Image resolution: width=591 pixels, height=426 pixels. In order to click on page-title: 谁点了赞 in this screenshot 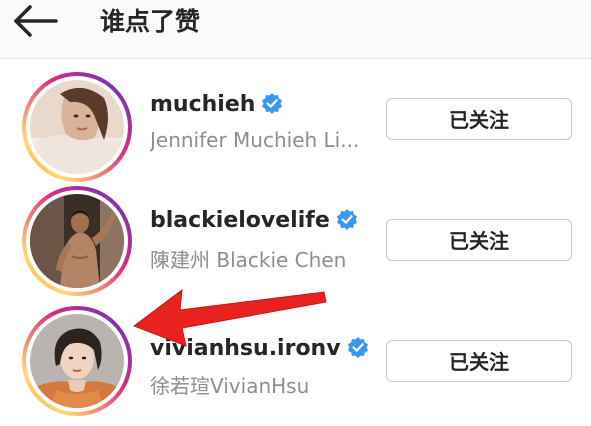, I will do `click(150, 21)`.